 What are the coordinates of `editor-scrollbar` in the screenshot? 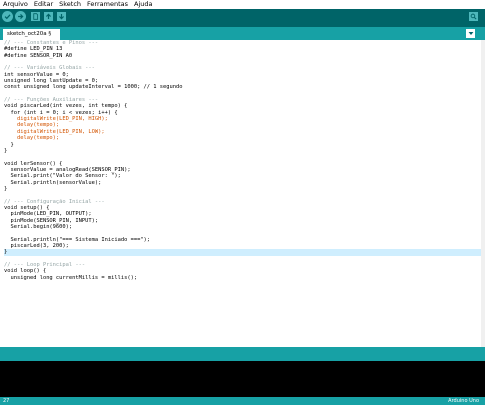 It's located at (483, 193).